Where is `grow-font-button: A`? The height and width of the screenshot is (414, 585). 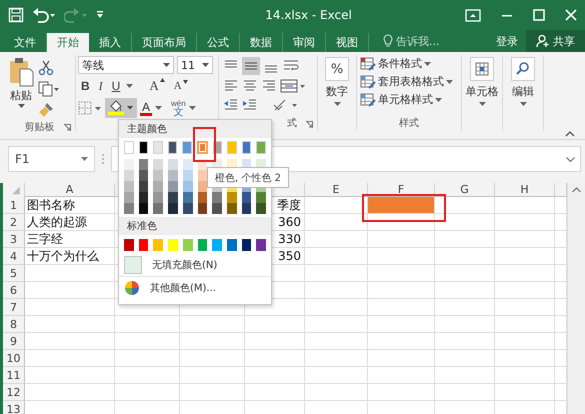 grow-font-button: A is located at coordinates (157, 86).